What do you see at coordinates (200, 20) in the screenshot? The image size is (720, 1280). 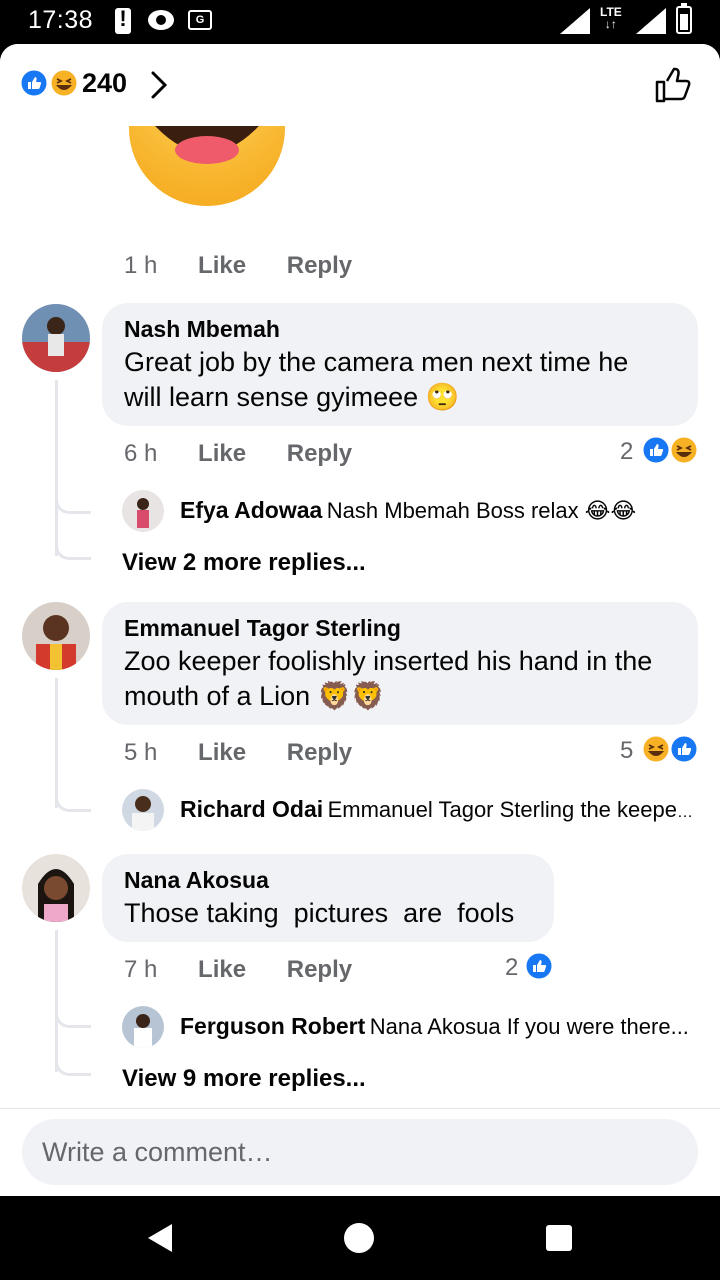 I see `notification-icon: G` at bounding box center [200, 20].